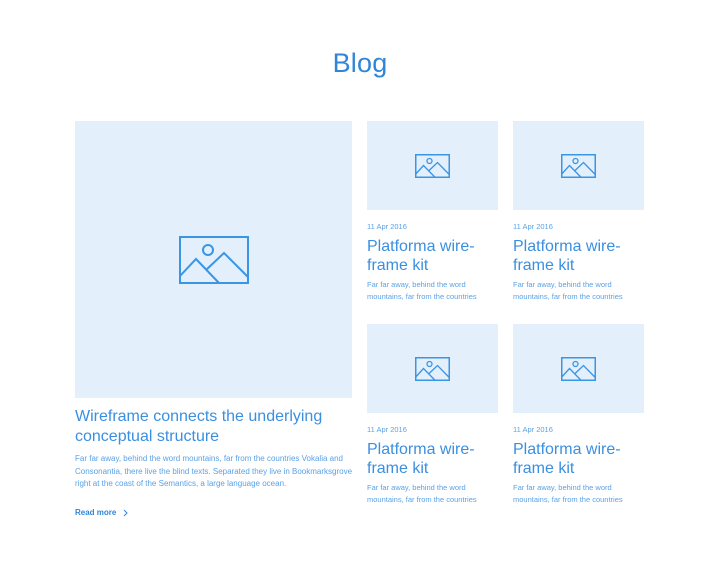 The height and width of the screenshot is (578, 720). I want to click on read-more-link: Read more, so click(102, 512).